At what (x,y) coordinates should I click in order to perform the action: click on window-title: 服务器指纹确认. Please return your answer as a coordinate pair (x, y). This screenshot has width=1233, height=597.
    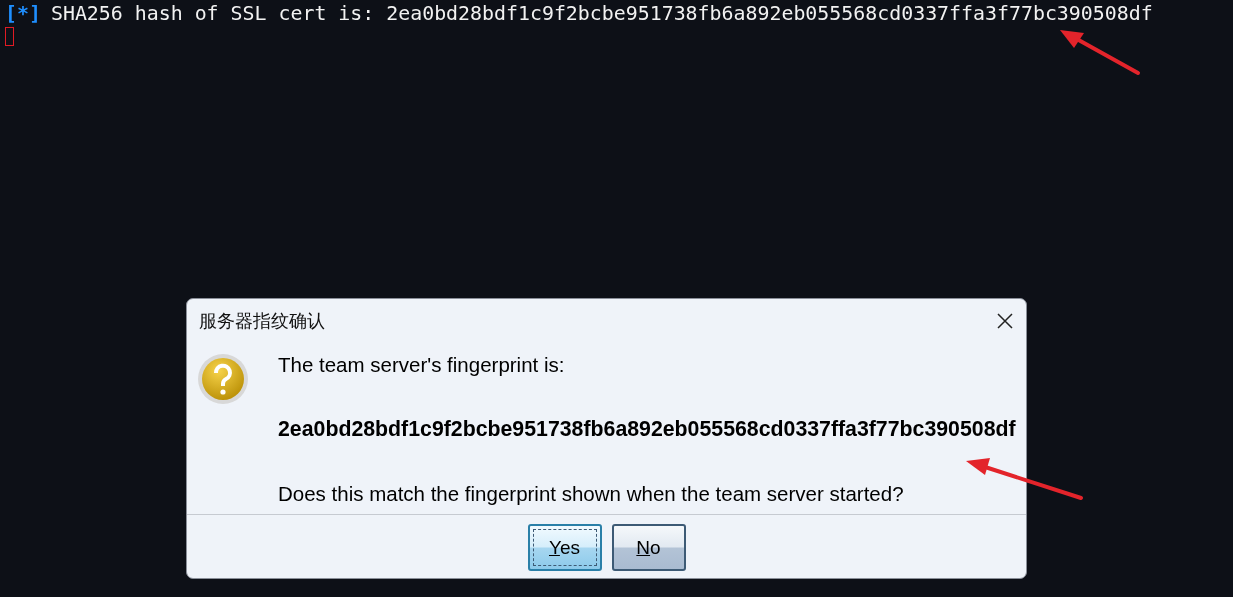
    Looking at the image, I should click on (262, 321).